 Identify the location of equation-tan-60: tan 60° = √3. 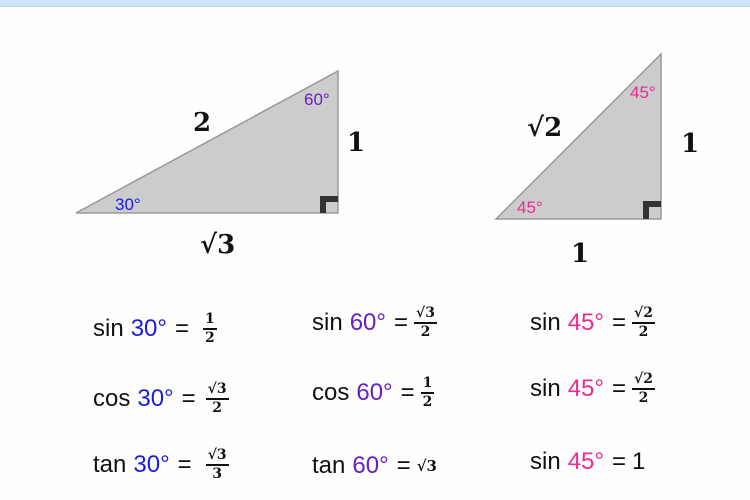
(374, 466).